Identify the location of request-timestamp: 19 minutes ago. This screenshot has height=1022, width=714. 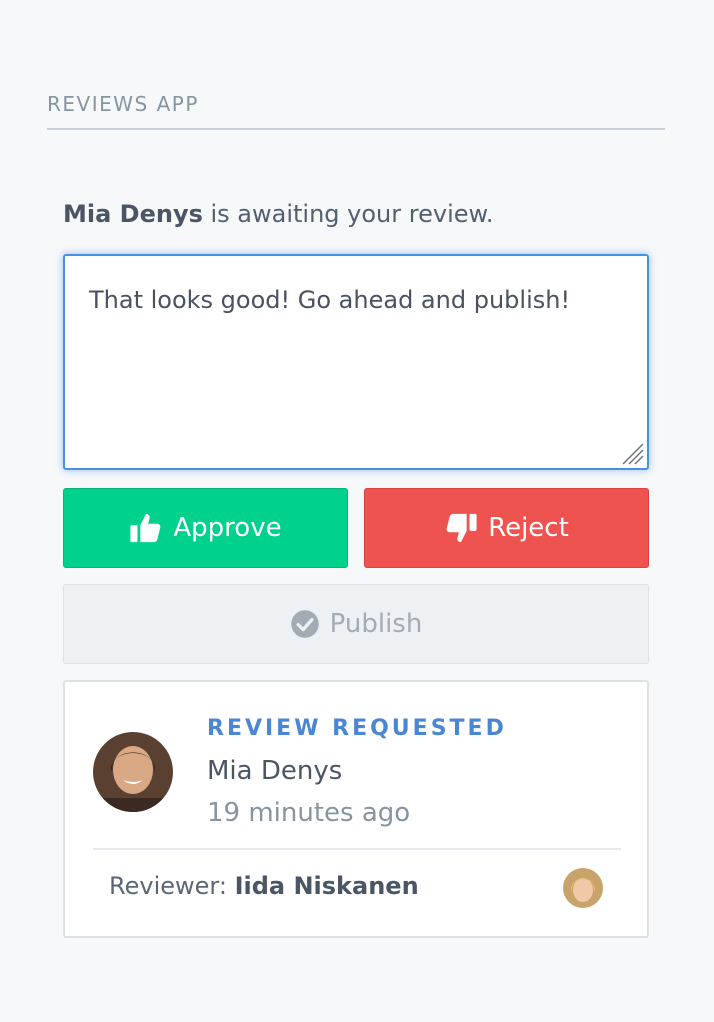
(309, 813).